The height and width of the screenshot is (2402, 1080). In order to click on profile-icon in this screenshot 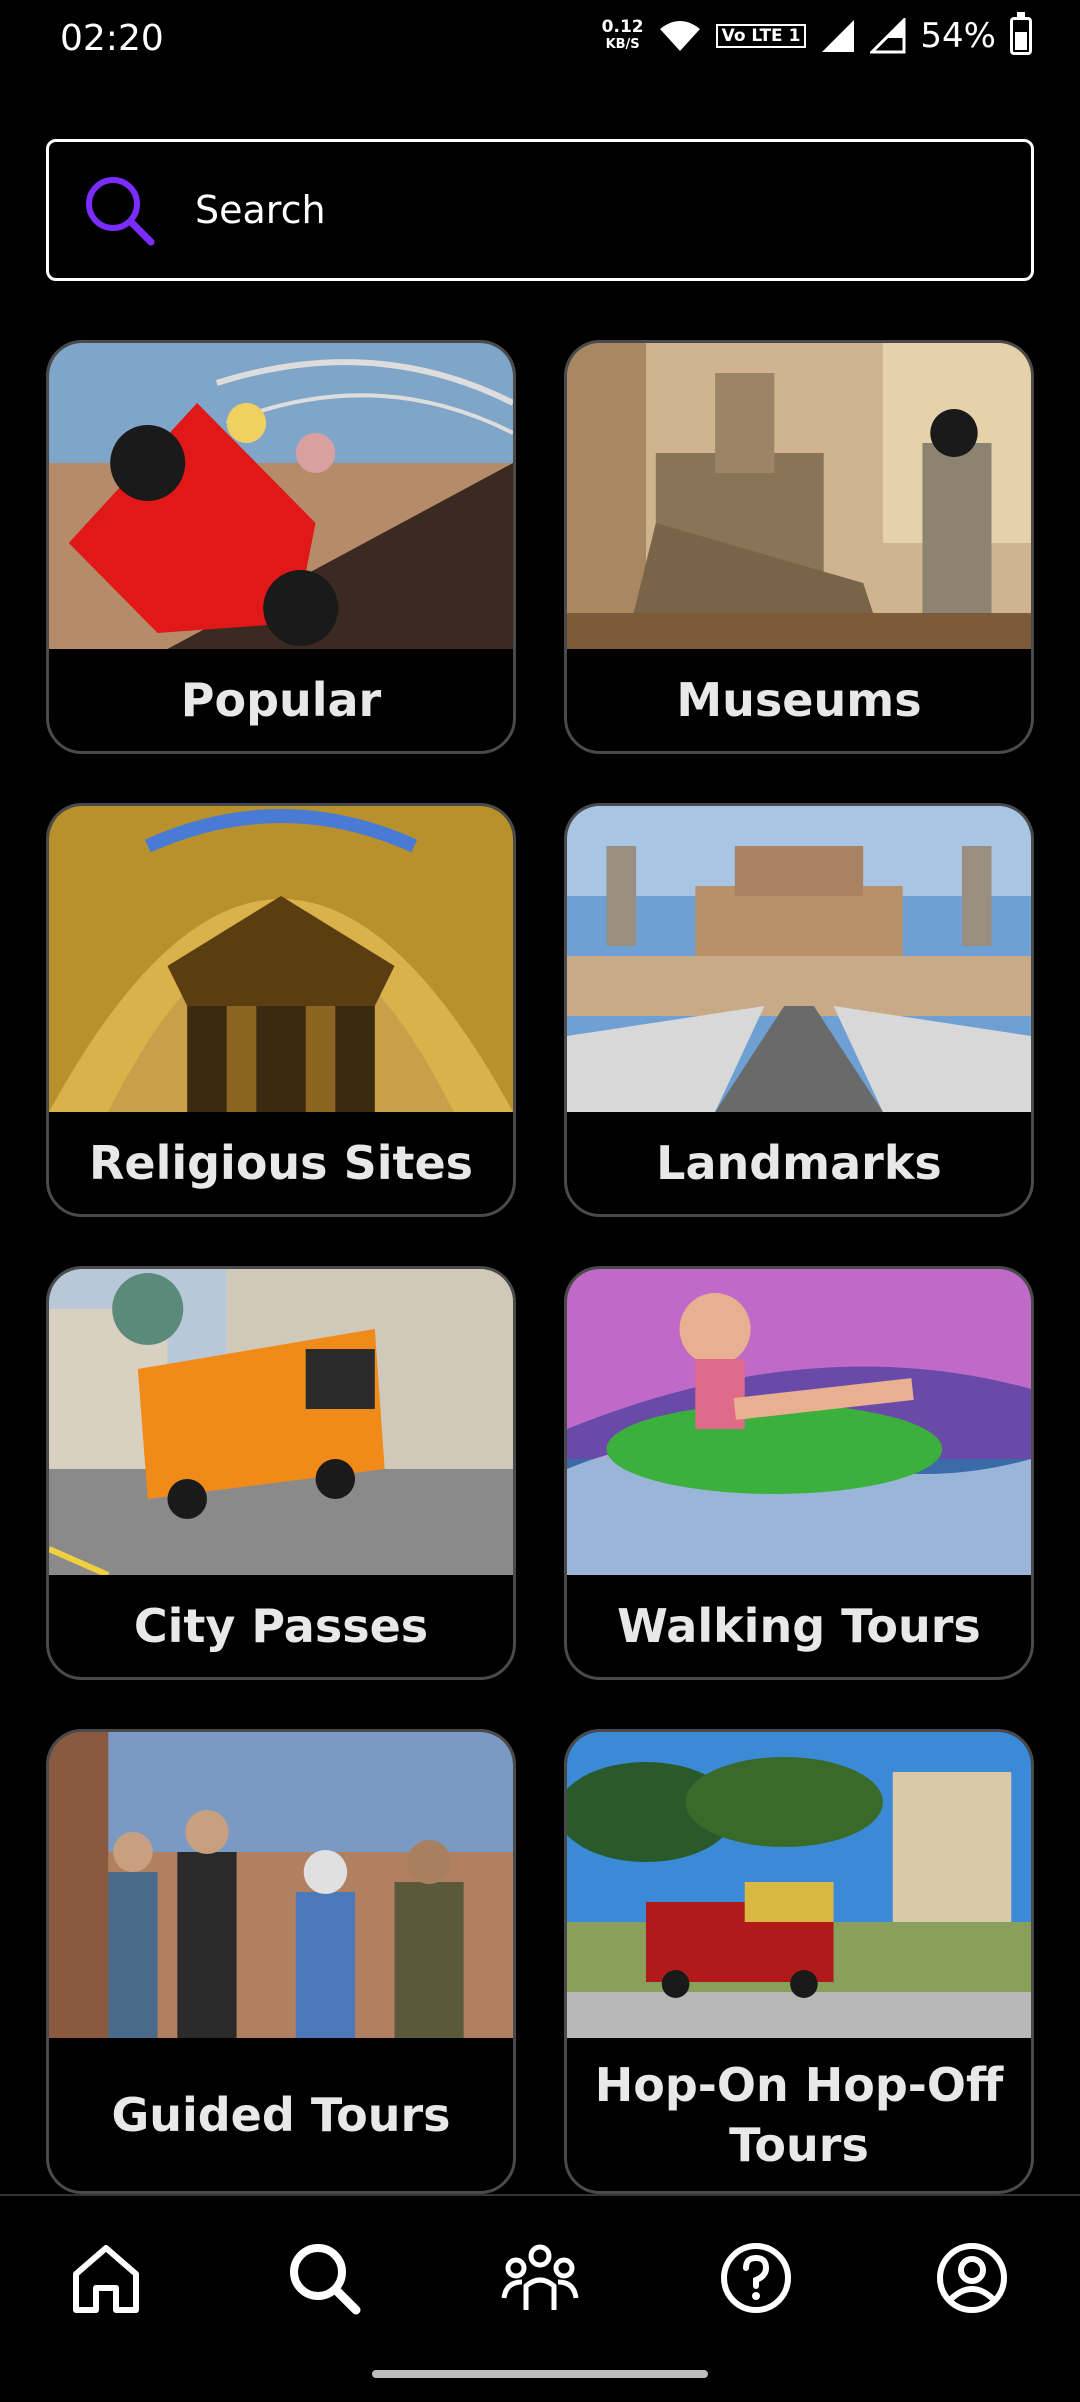, I will do `click(972, 2278)`.